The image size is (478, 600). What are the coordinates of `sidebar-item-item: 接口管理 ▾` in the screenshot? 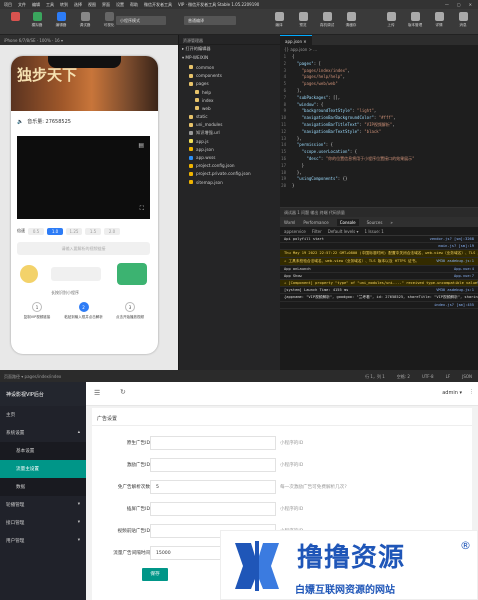 It's located at (43, 523).